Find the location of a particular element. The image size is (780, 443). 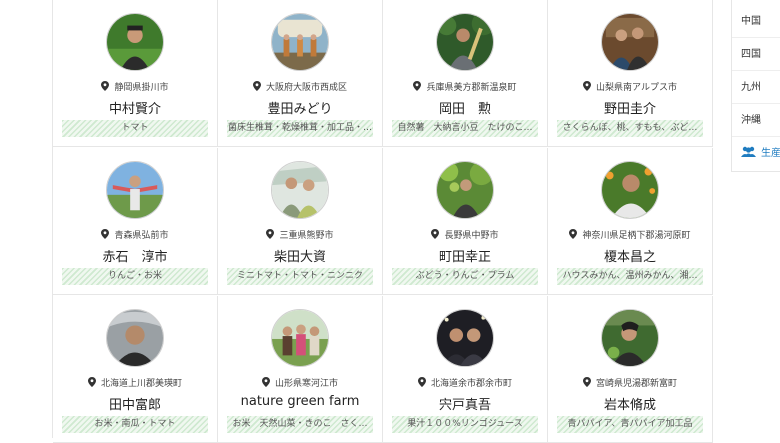

producer-location: 大阪府大阪市西成区 is located at coordinates (300, 86).